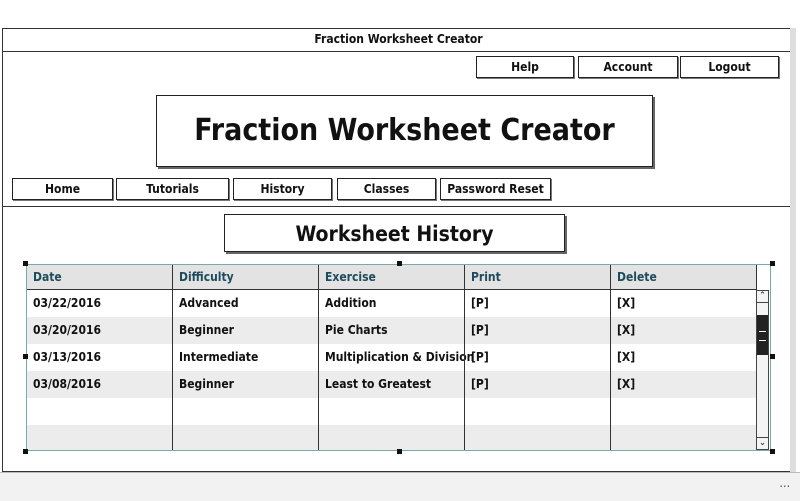 This screenshot has width=800, height=501. Describe the element at coordinates (99, 277) in the screenshot. I see `column-header-date: Date` at that location.